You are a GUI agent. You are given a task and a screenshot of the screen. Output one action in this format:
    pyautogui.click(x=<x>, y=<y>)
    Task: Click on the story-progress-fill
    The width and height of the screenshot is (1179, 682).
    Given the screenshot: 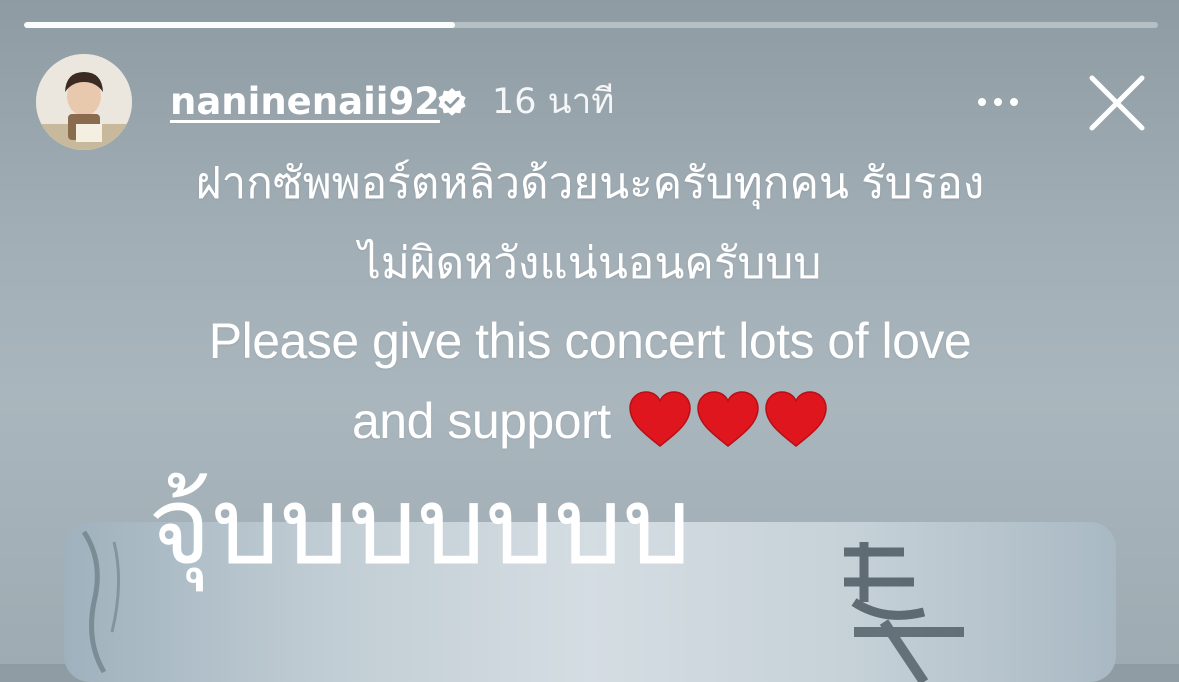 What is the action you would take?
    pyautogui.click(x=239, y=25)
    